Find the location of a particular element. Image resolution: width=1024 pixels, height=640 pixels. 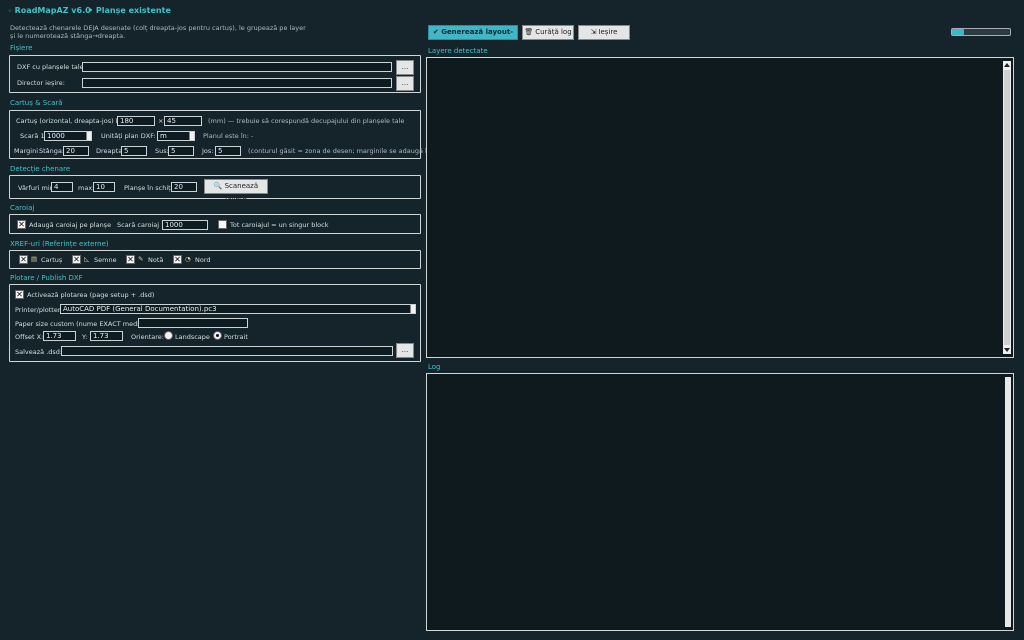

scale-label: Scară 1: is located at coordinates (33, 136).